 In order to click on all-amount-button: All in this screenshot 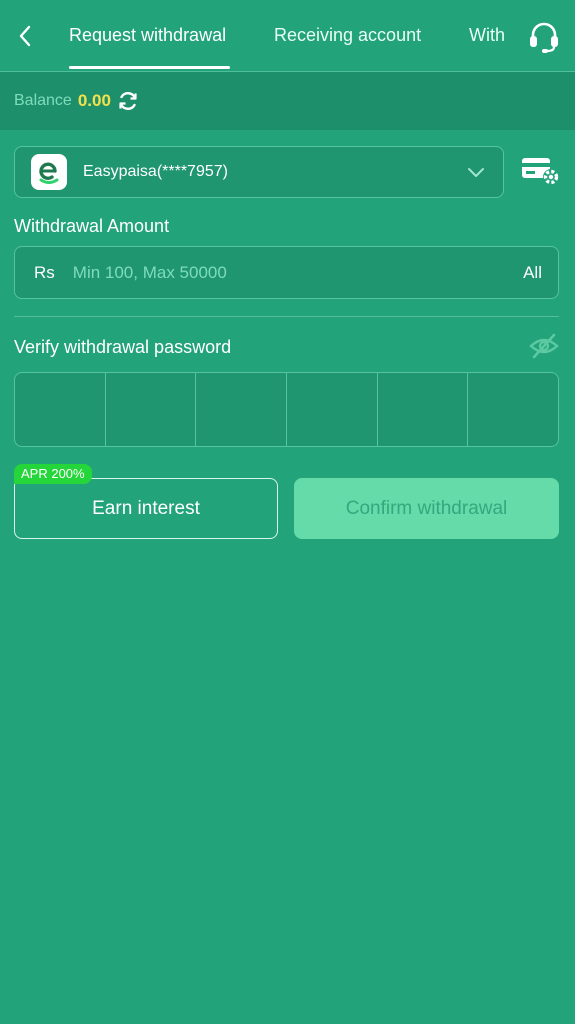, I will do `click(532, 273)`.